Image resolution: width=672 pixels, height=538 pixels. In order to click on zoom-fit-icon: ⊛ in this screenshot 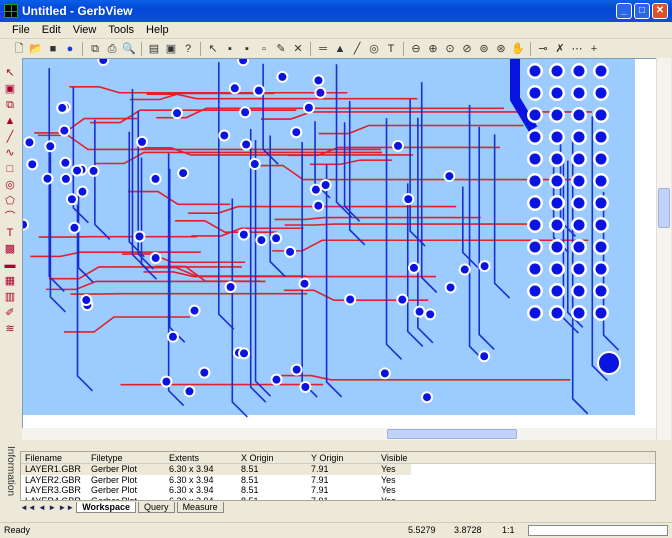, I will do `click(501, 49)`.